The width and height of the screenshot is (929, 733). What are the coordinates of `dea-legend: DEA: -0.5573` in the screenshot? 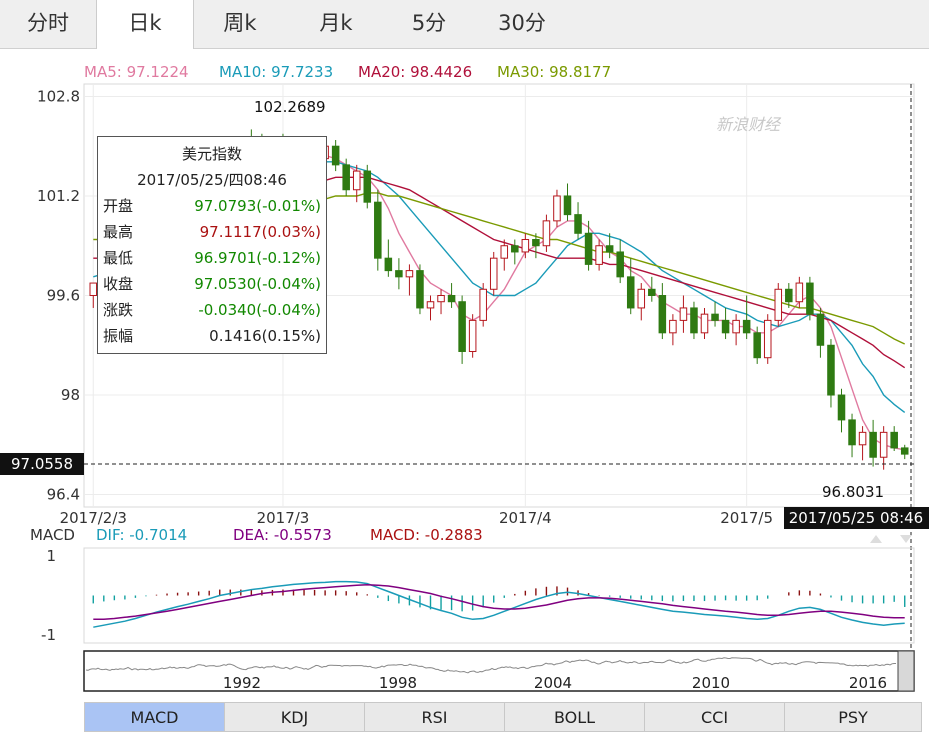 It's located at (282, 535).